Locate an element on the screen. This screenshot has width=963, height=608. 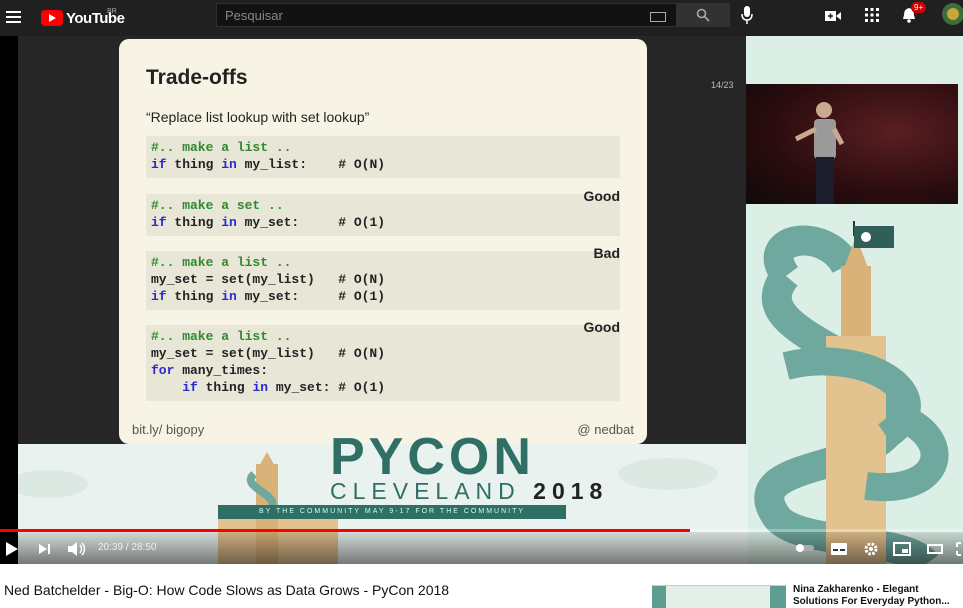
code-text: my_list: # O(N) is located at coordinates (311, 164).